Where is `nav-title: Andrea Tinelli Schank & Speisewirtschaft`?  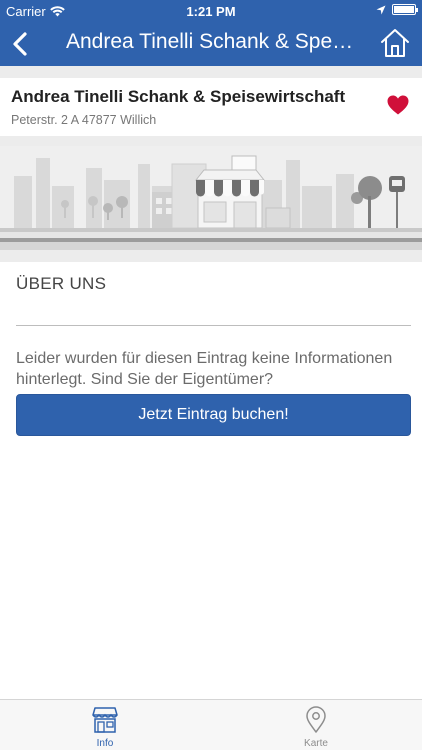 nav-title: Andrea Tinelli Schank & Speisewirtschaft is located at coordinates (211, 41).